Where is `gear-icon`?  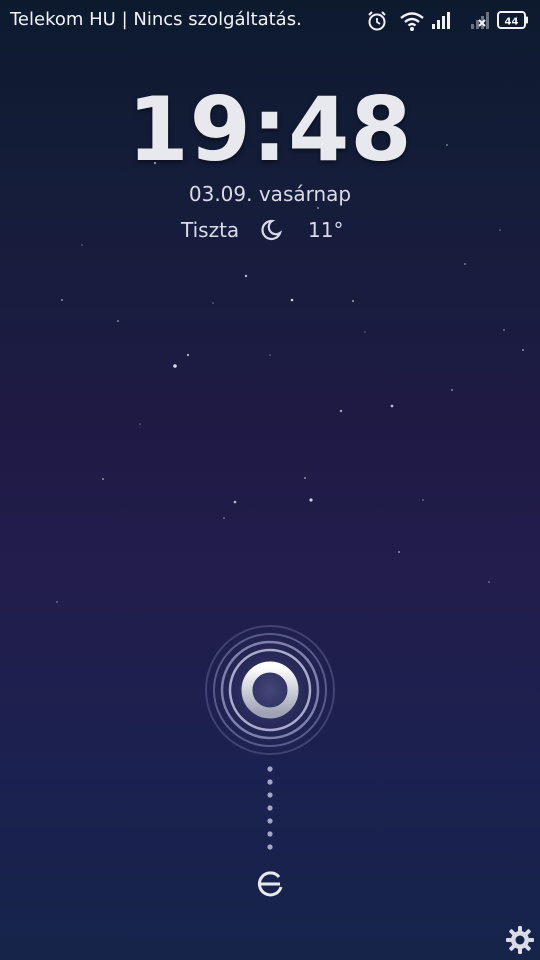 gear-icon is located at coordinates (520, 942).